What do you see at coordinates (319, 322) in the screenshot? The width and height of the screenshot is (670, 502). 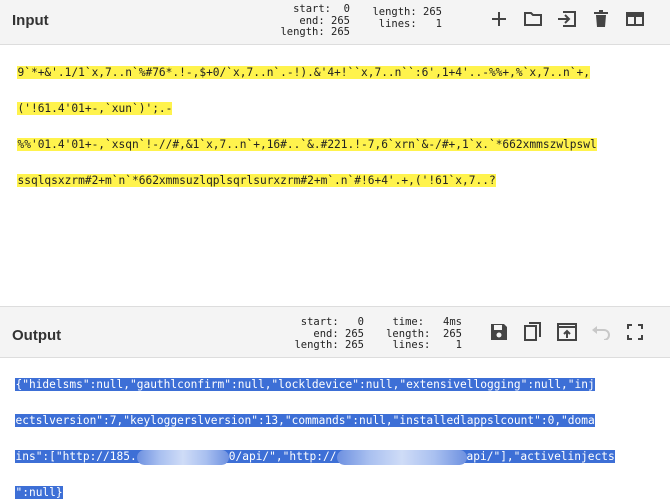 I see `output-start-label: start:` at bounding box center [319, 322].